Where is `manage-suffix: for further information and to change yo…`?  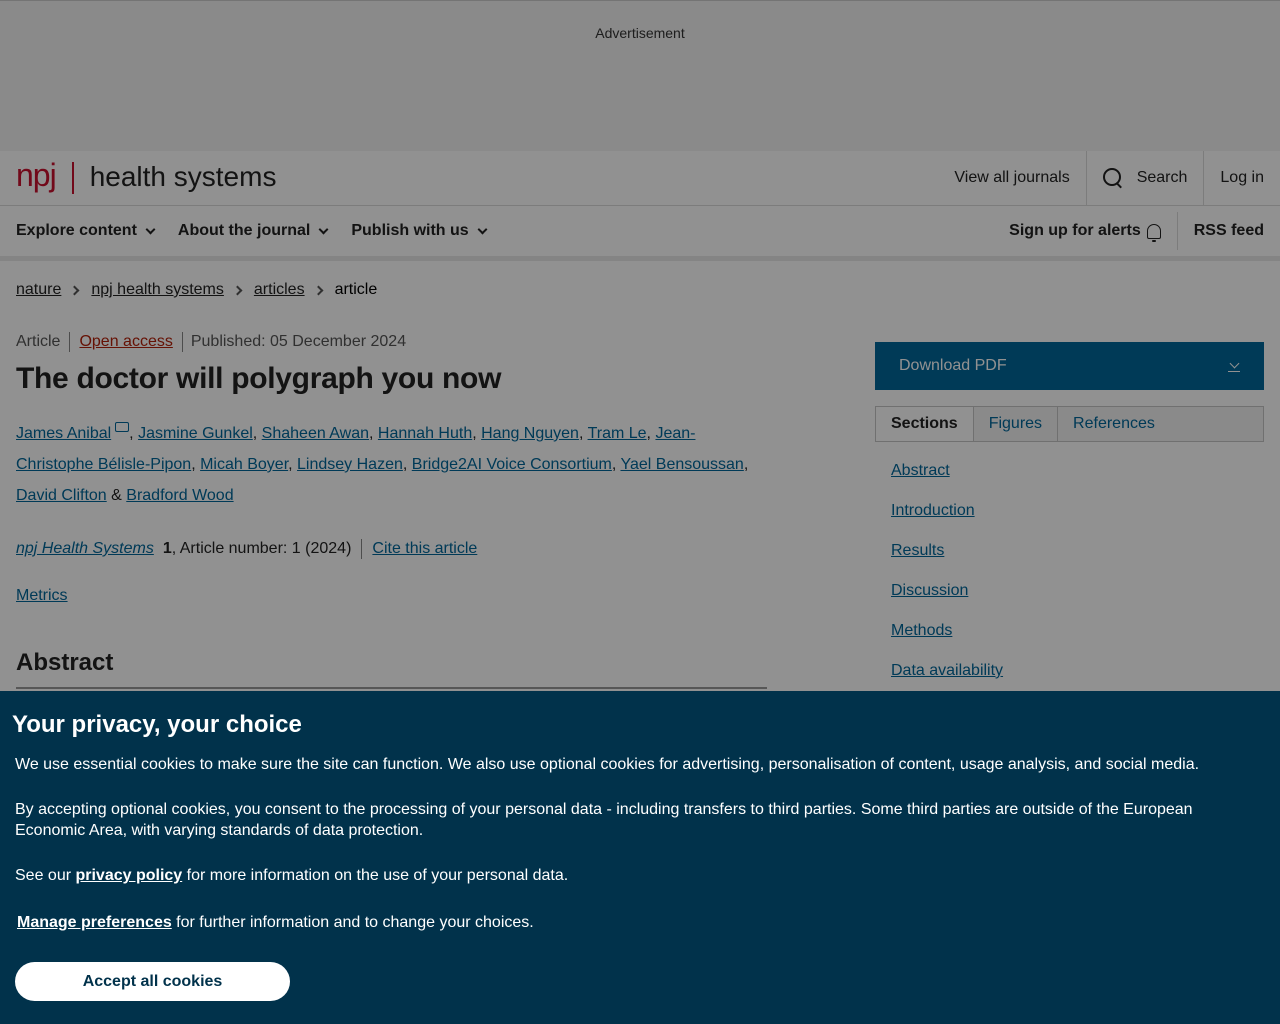 manage-suffix: for further information and to change yo… is located at coordinates (352, 922).